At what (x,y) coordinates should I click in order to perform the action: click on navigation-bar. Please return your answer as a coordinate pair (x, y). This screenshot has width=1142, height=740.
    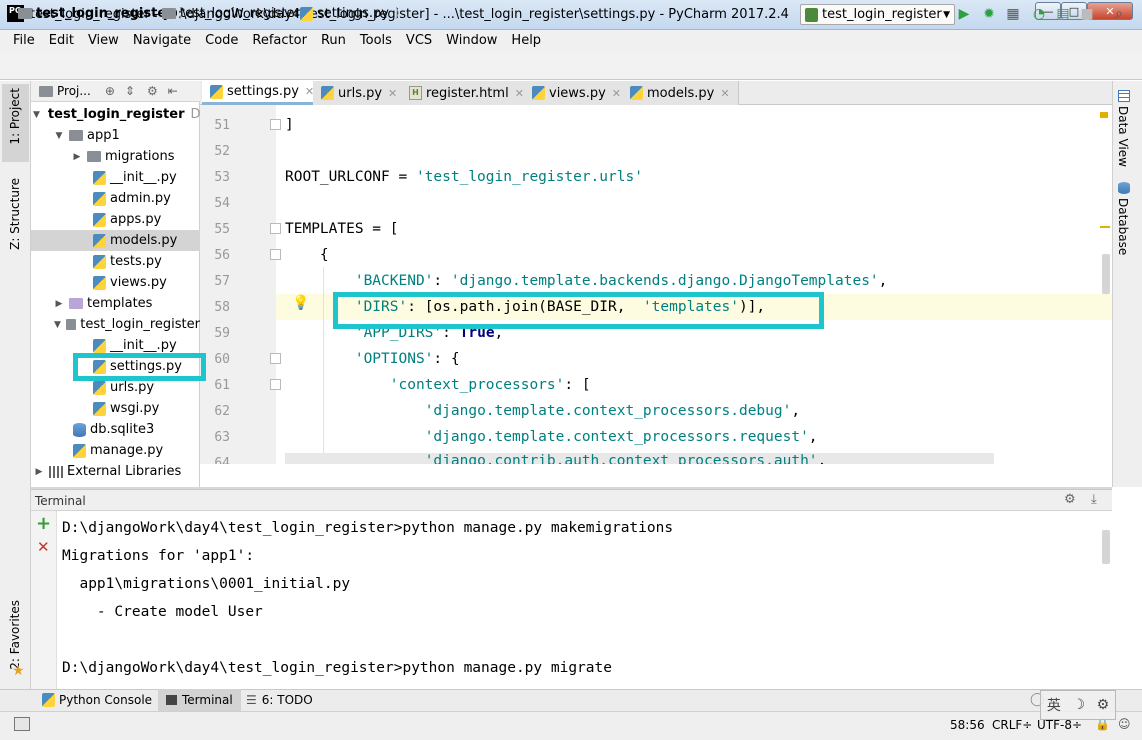
    Looking at the image, I should click on (571, 66).